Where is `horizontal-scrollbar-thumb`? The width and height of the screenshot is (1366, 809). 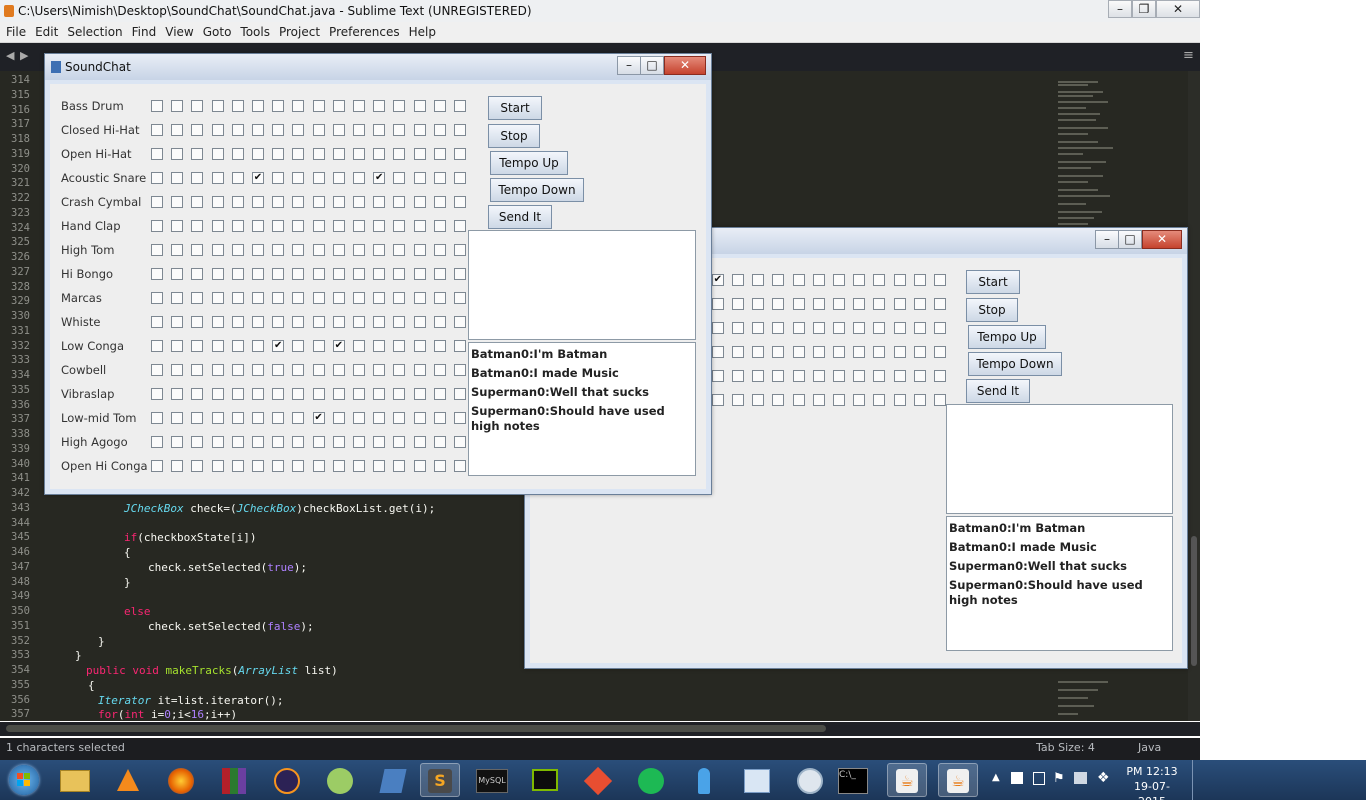 horizontal-scrollbar-thumb is located at coordinates (416, 728).